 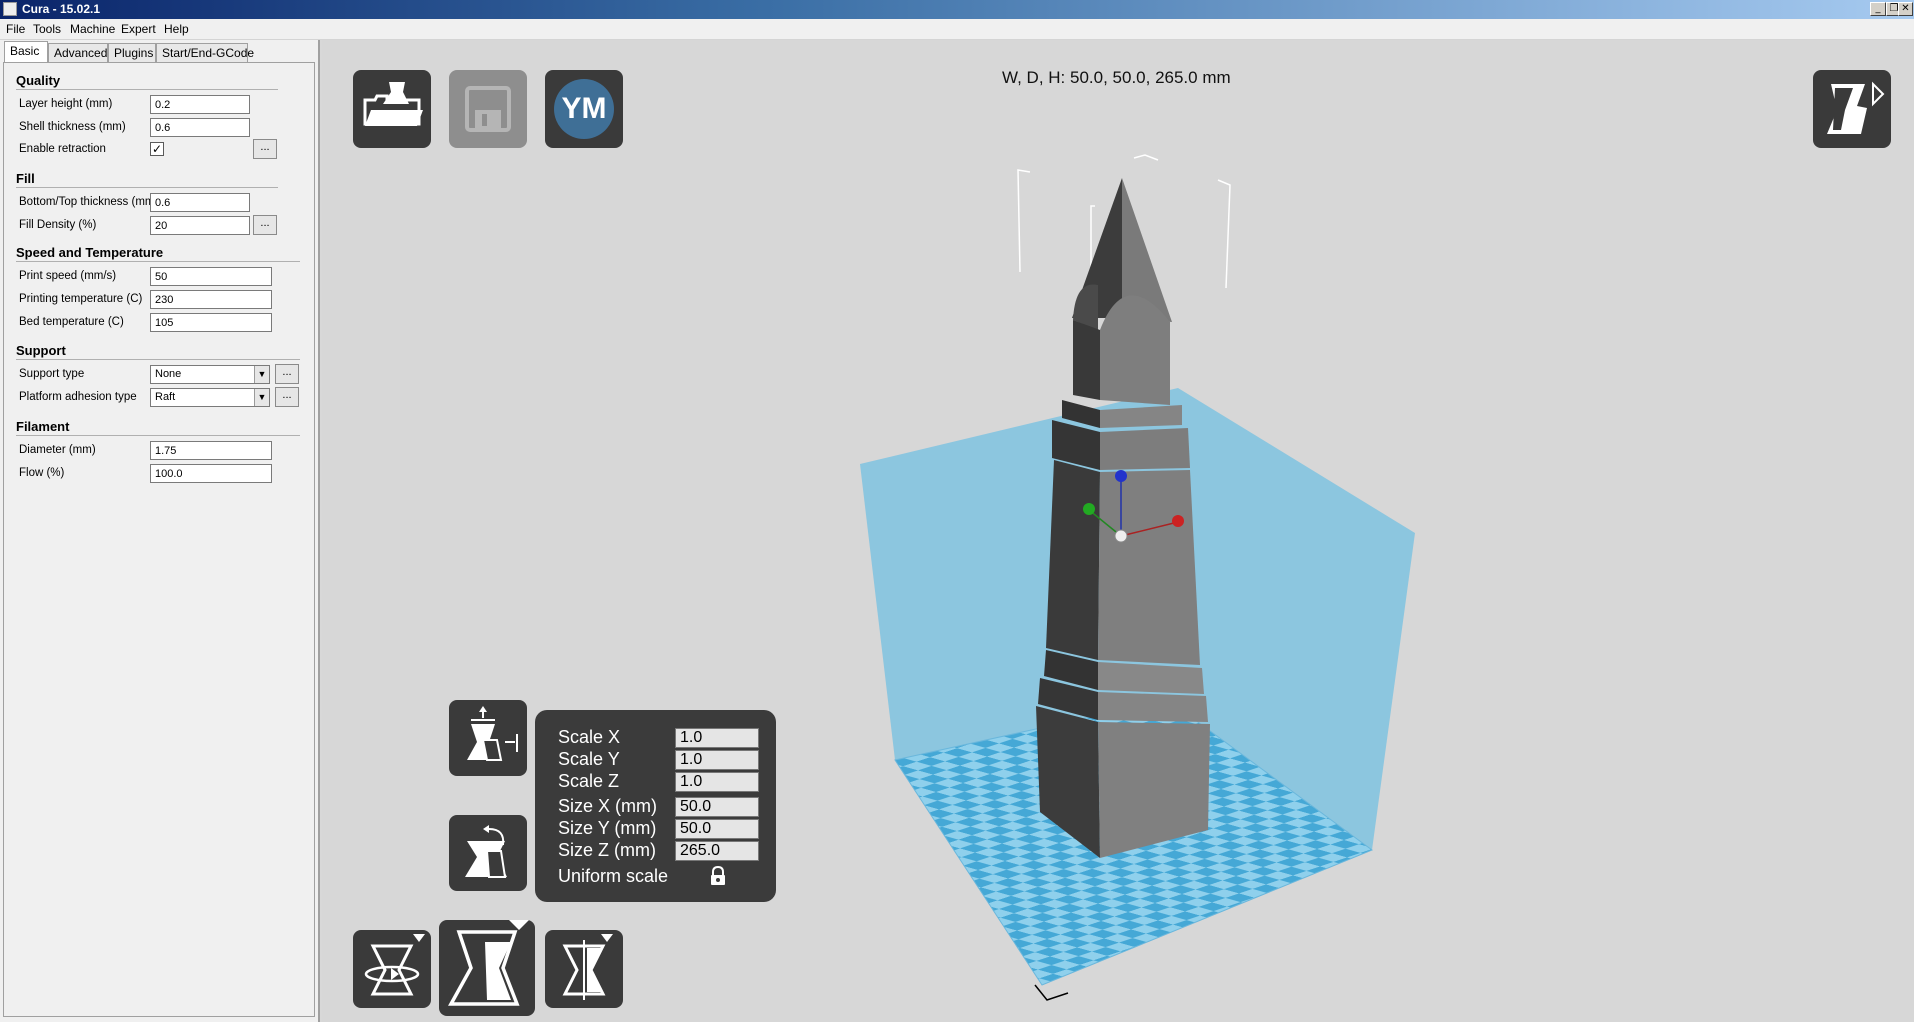 I want to click on origin-axis-marker, so click(x=1051, y=992).